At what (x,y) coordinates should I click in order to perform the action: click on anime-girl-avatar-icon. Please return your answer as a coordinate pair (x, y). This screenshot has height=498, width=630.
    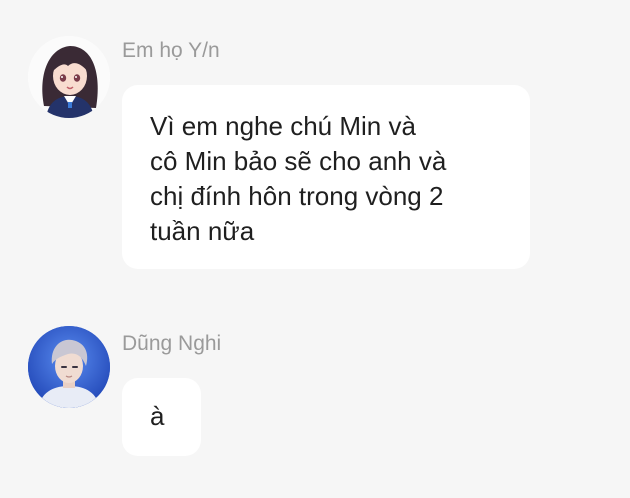
    Looking at the image, I should click on (69, 77).